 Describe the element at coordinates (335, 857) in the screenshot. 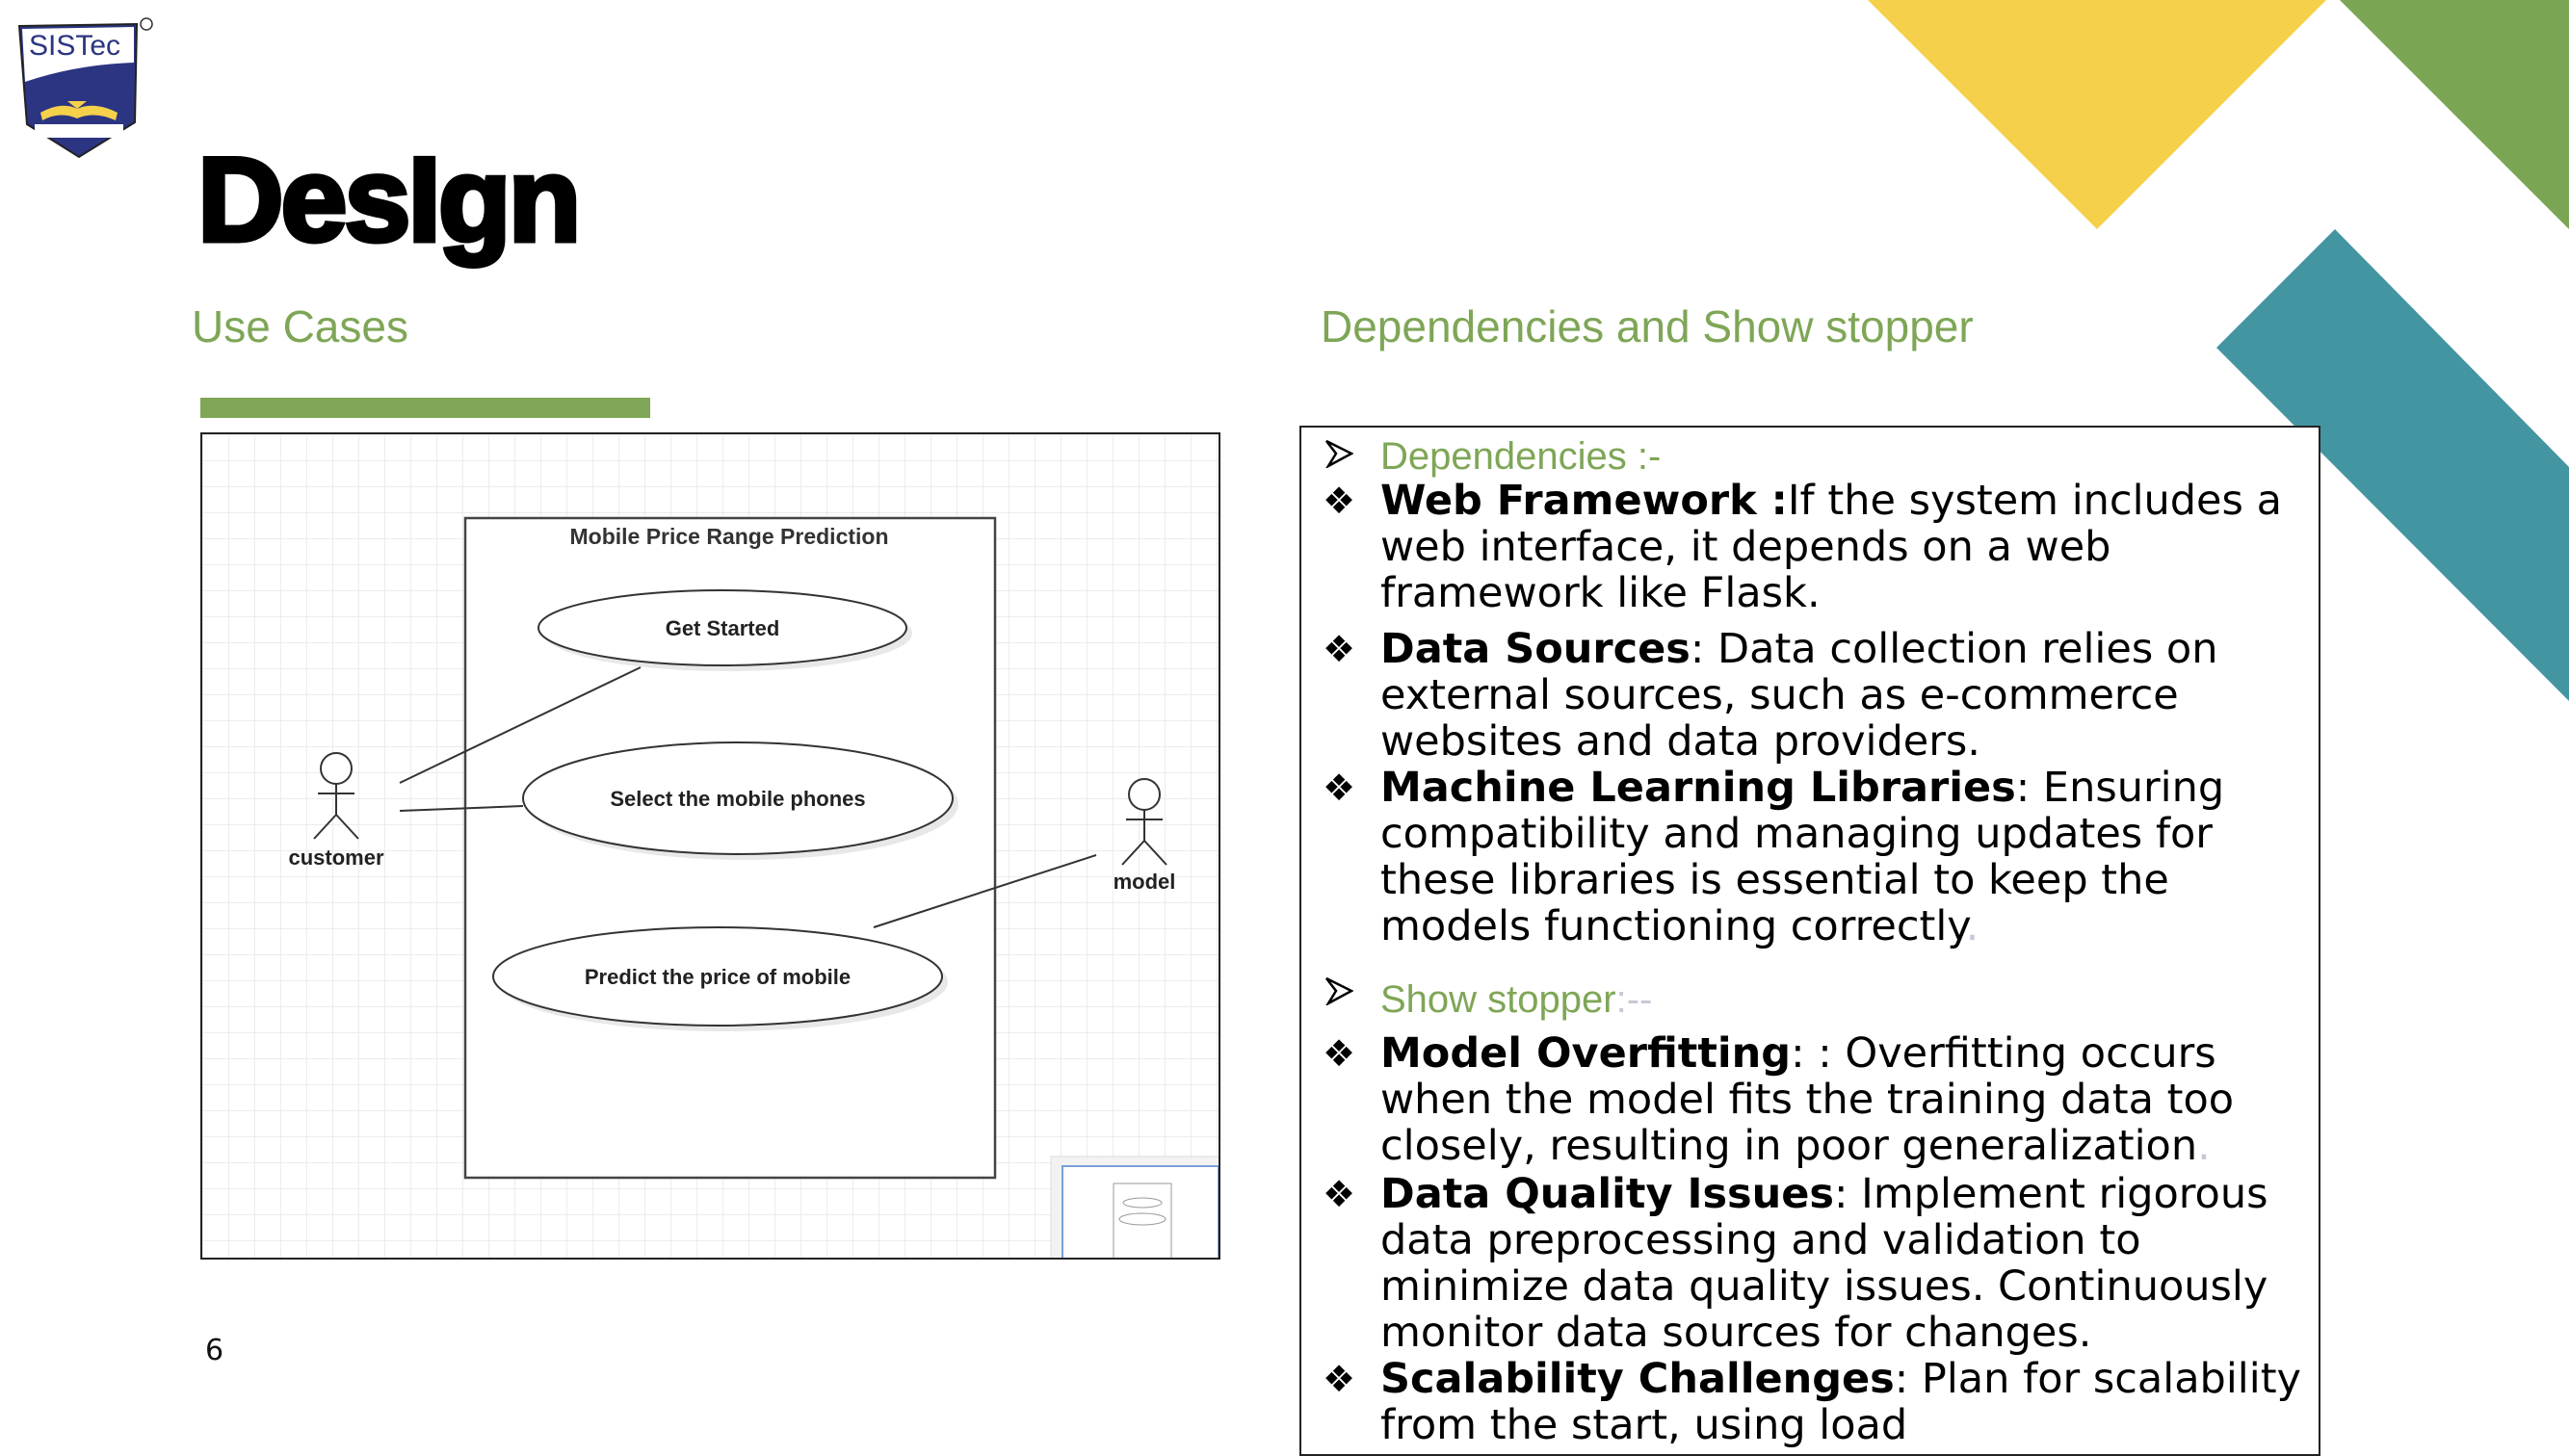

I see `actor-label: customer` at that location.